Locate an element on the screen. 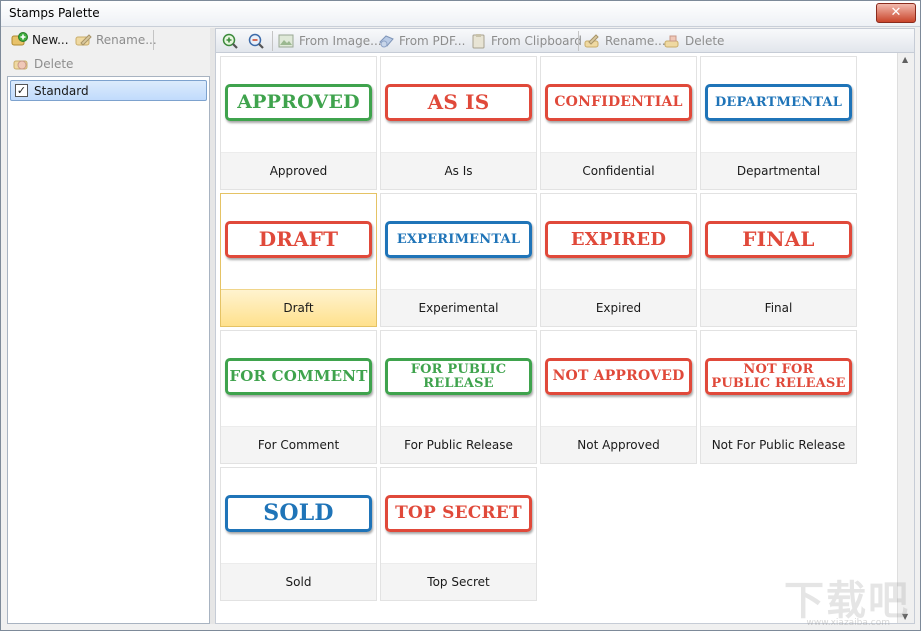 This screenshot has width=921, height=631. stamp-preview: FOR PUBLIC RELEASE is located at coordinates (458, 378).